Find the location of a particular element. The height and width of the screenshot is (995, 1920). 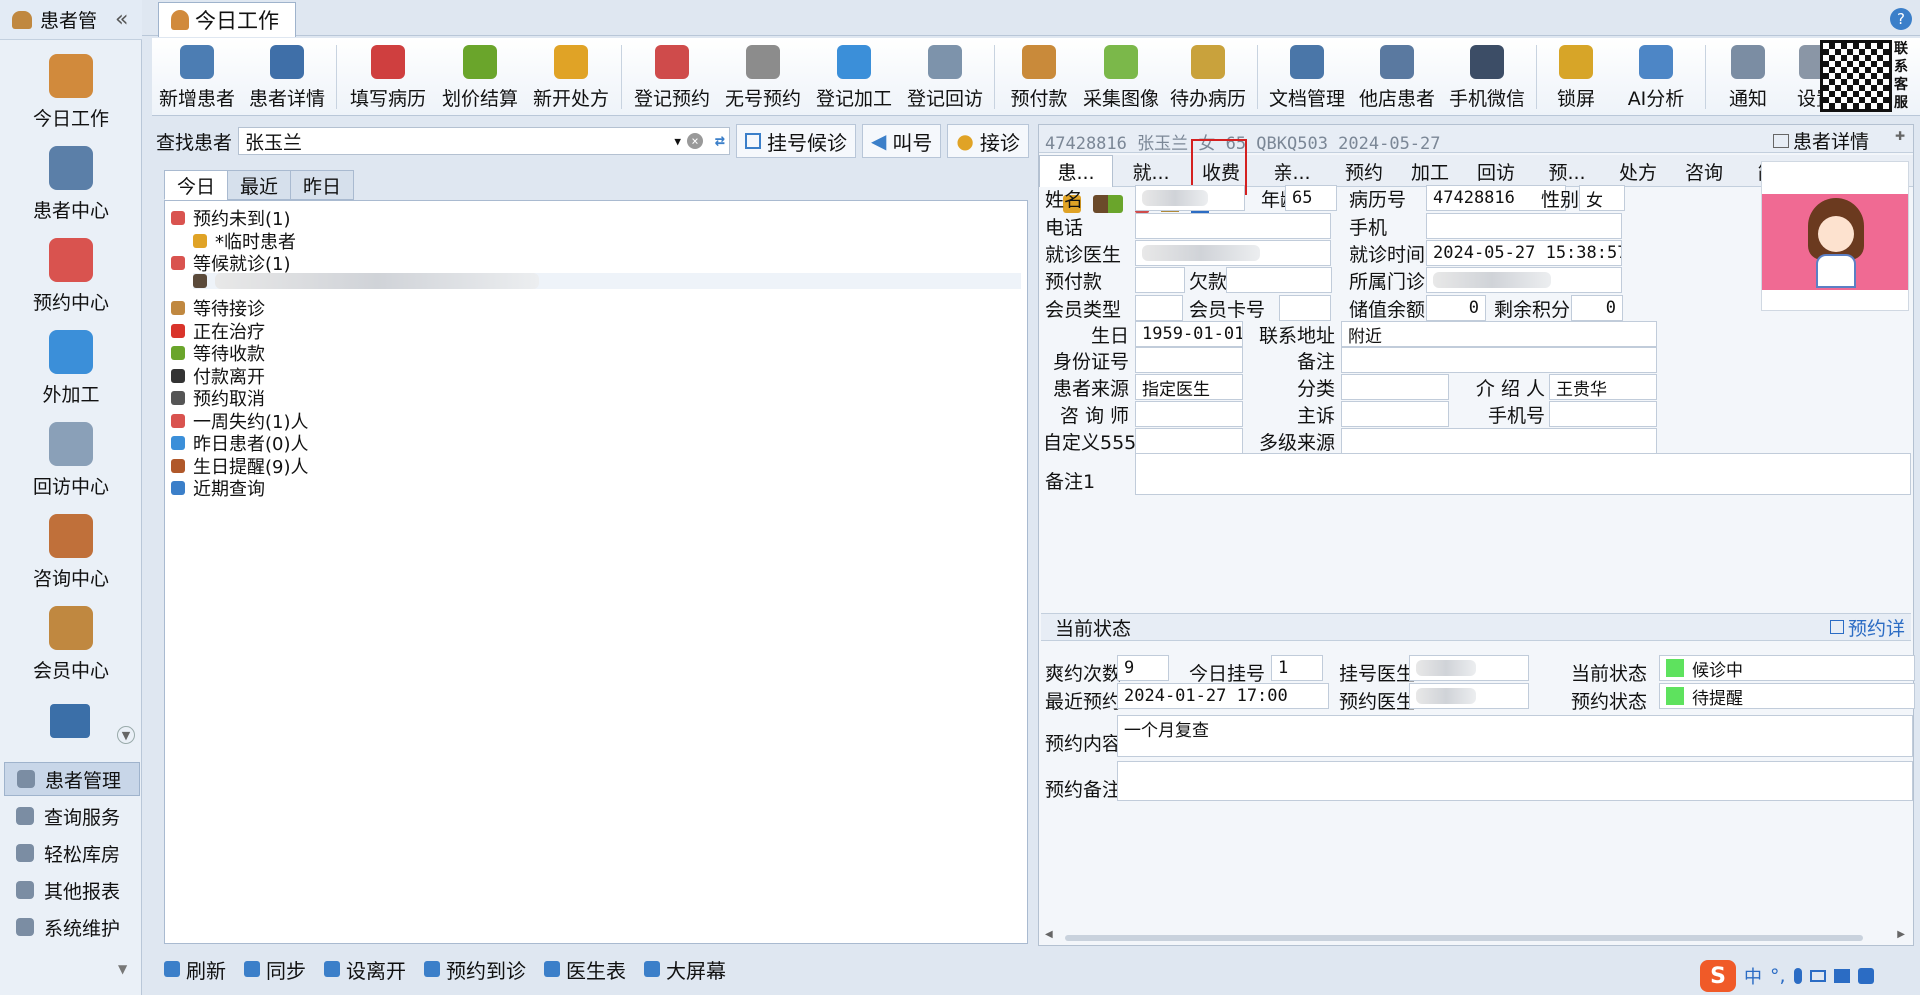

multi-source-field is located at coordinates (1499, 441).